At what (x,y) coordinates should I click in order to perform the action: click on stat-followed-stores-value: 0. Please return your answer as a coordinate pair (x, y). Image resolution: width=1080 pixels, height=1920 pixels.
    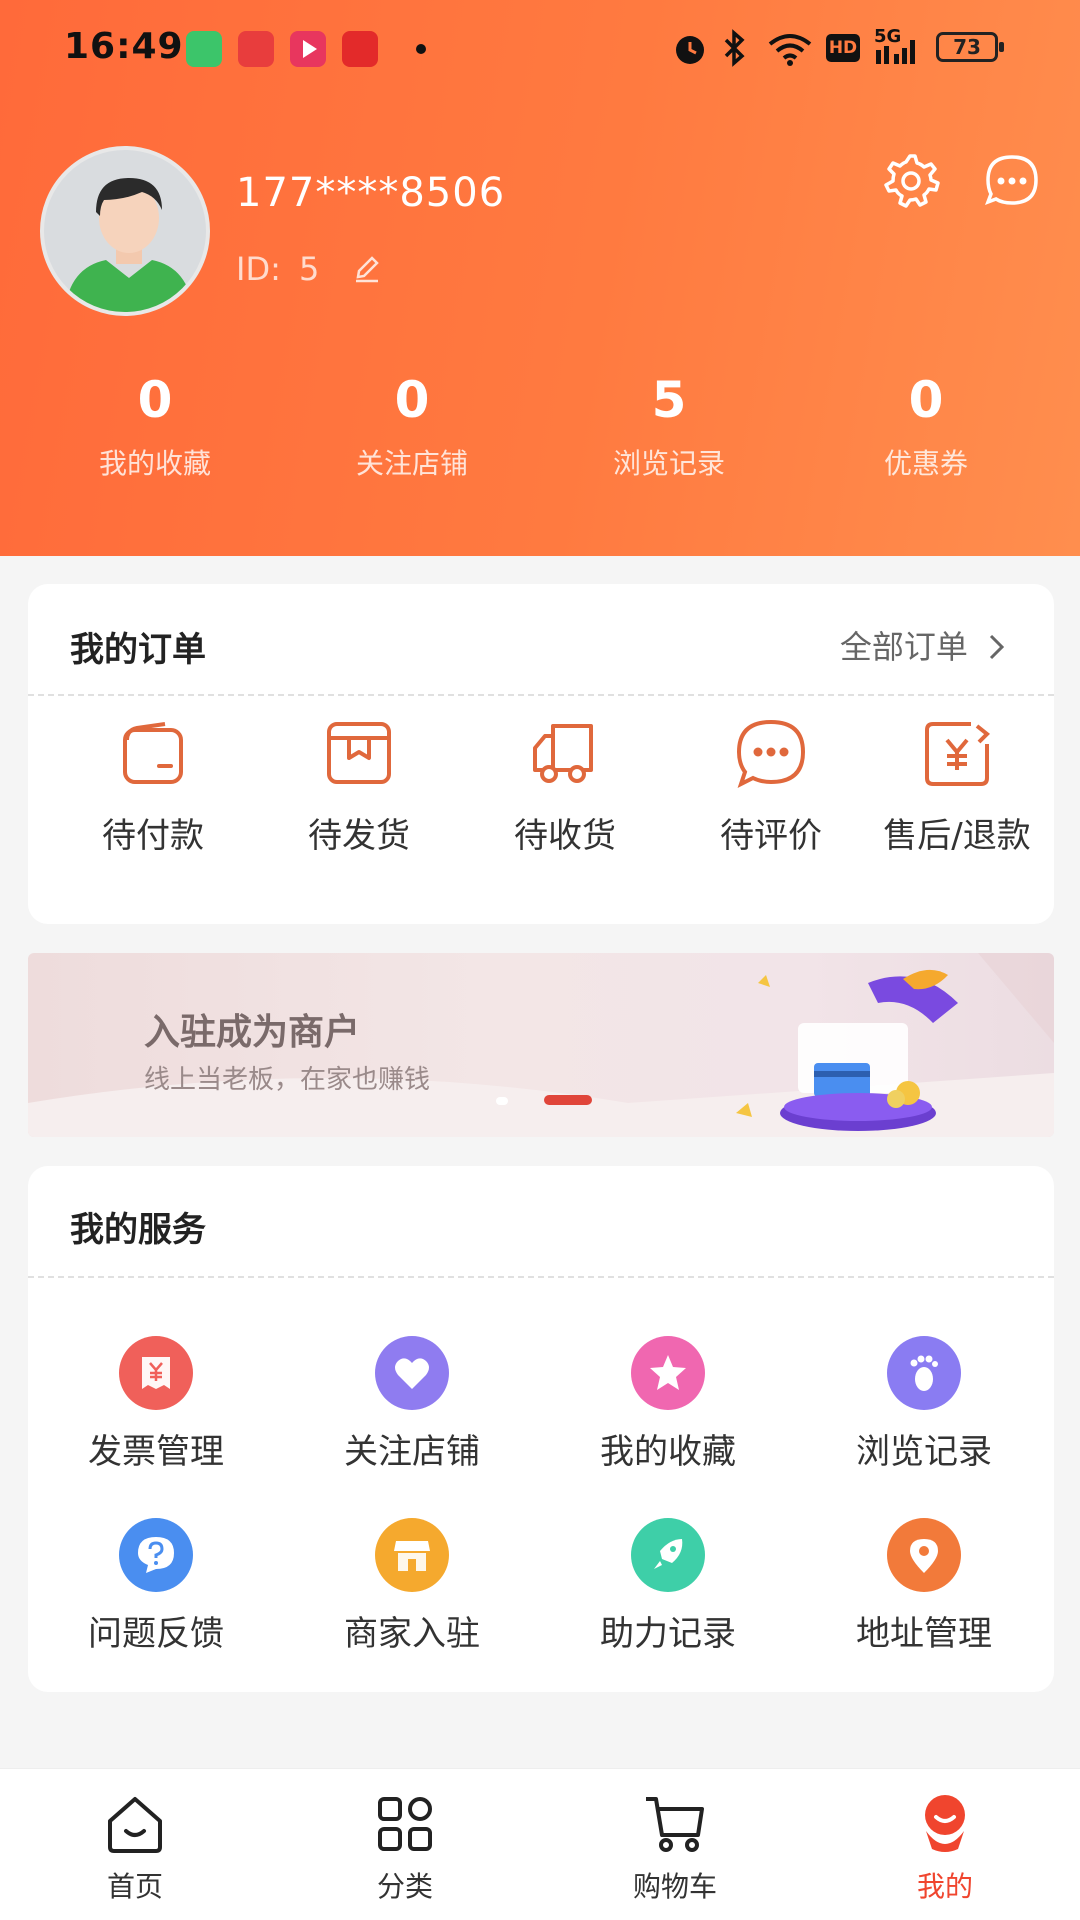
    Looking at the image, I should click on (412, 400).